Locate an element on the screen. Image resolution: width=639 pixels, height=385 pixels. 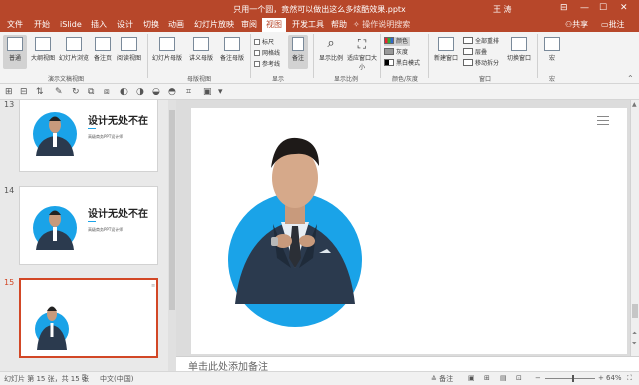
normal-view-status-icon: ▣ is located at coordinates (471, 378).